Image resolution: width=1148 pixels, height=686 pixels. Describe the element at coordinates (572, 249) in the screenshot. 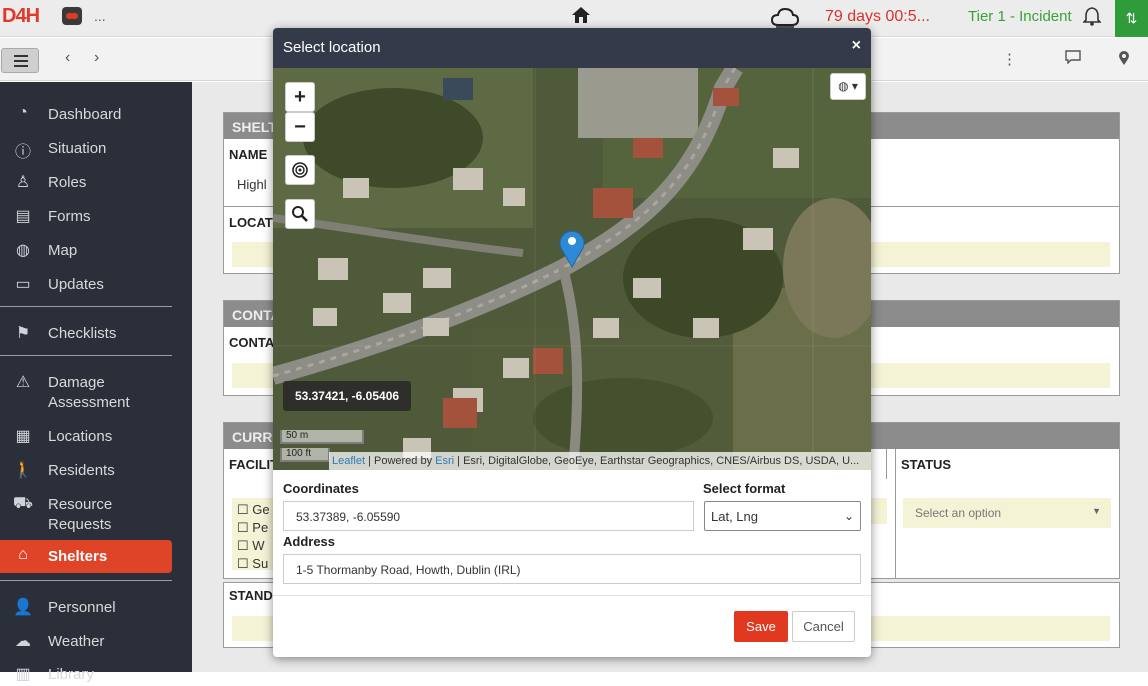

I see `map-marker-icon` at that location.